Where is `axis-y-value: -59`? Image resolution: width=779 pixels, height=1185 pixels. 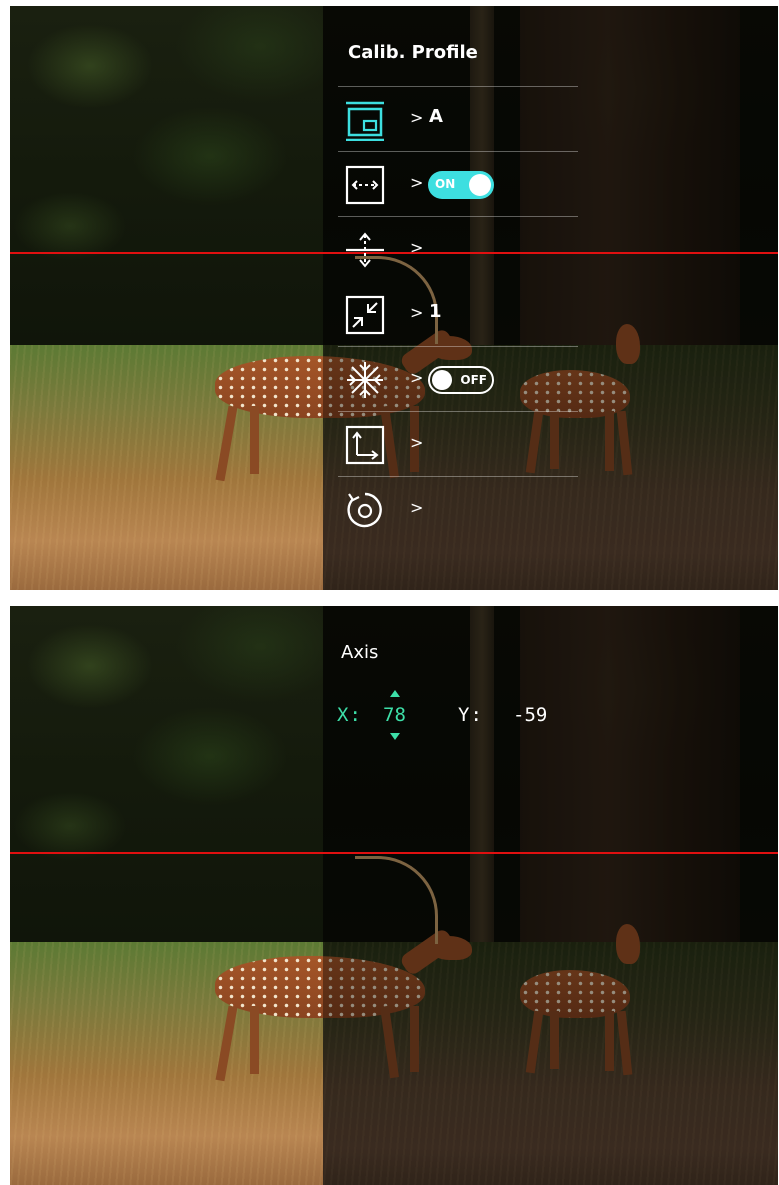 axis-y-value: -59 is located at coordinates (530, 715).